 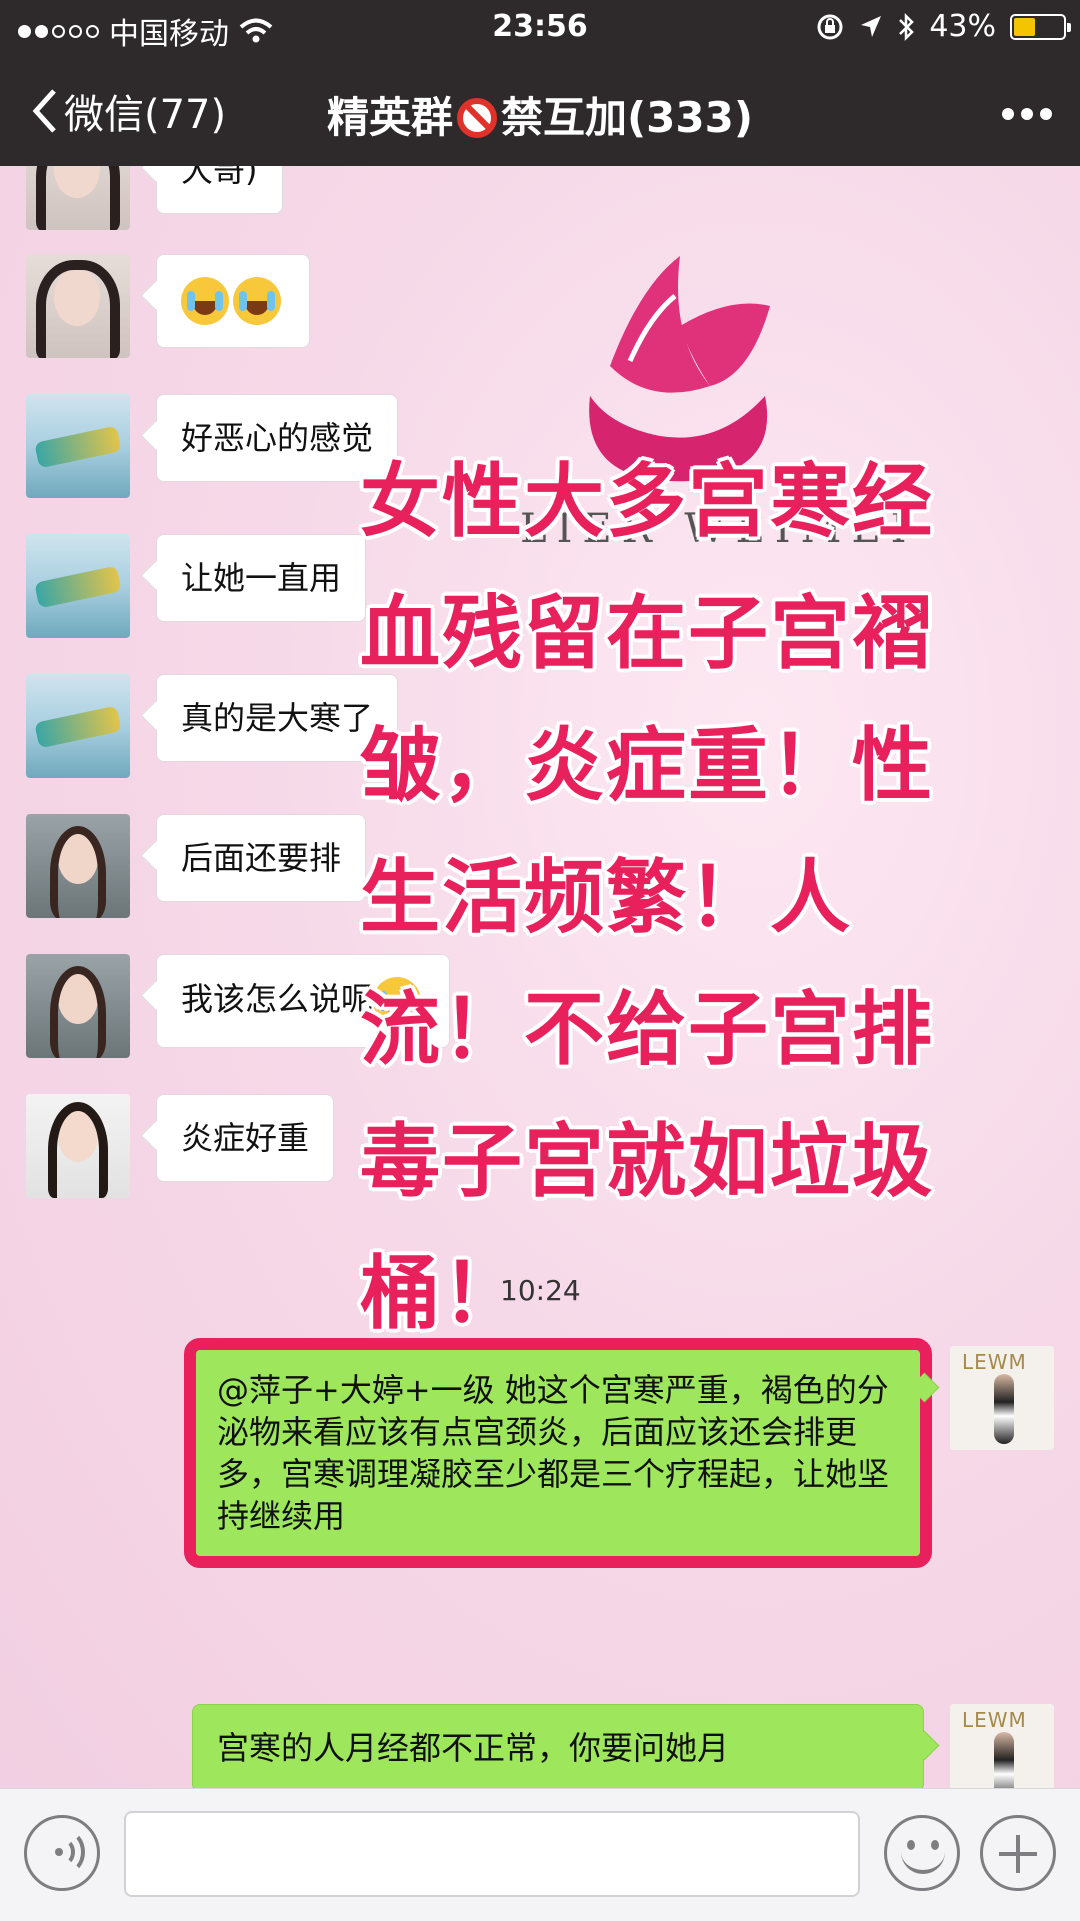 I want to click on location-icon, so click(x=871, y=26).